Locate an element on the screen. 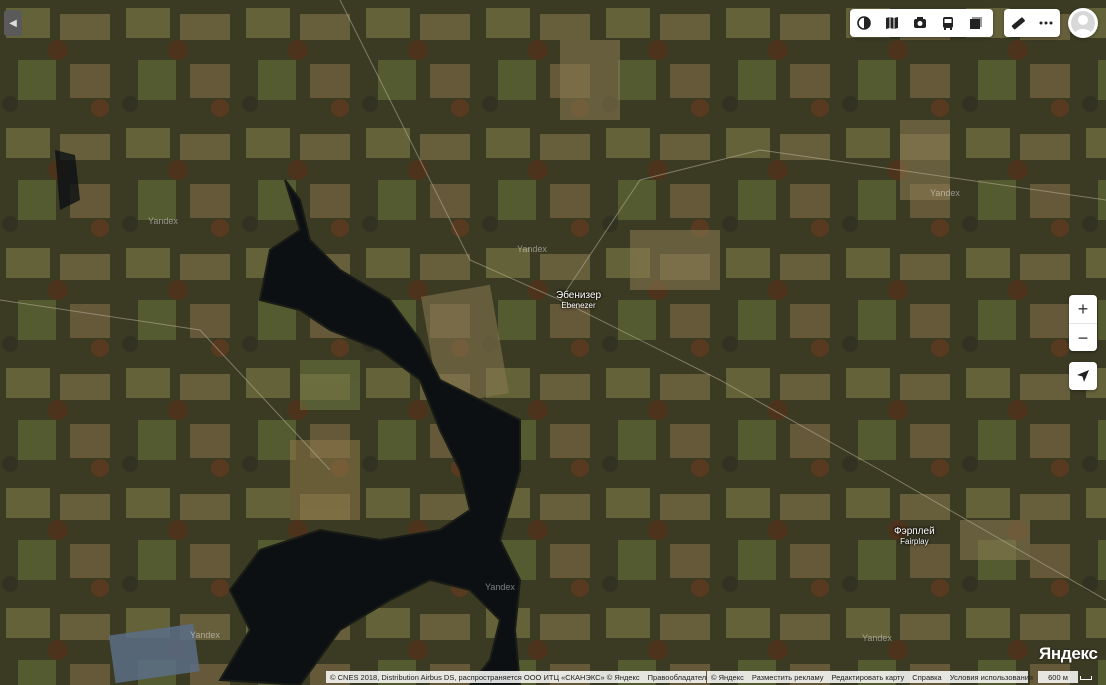  map-guide-button is located at coordinates (892, 23).